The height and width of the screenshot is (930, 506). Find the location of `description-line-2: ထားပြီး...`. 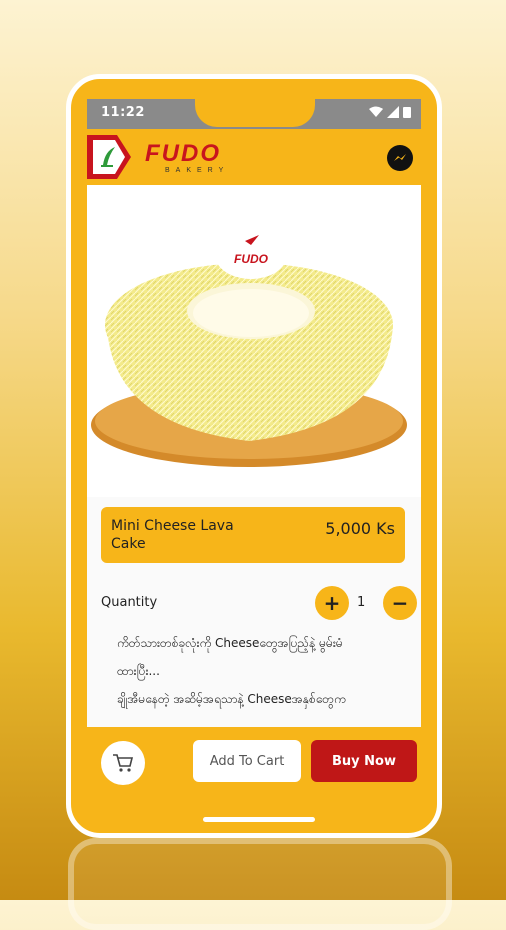

description-line-2: ထားပြီး... is located at coordinates (138, 671).